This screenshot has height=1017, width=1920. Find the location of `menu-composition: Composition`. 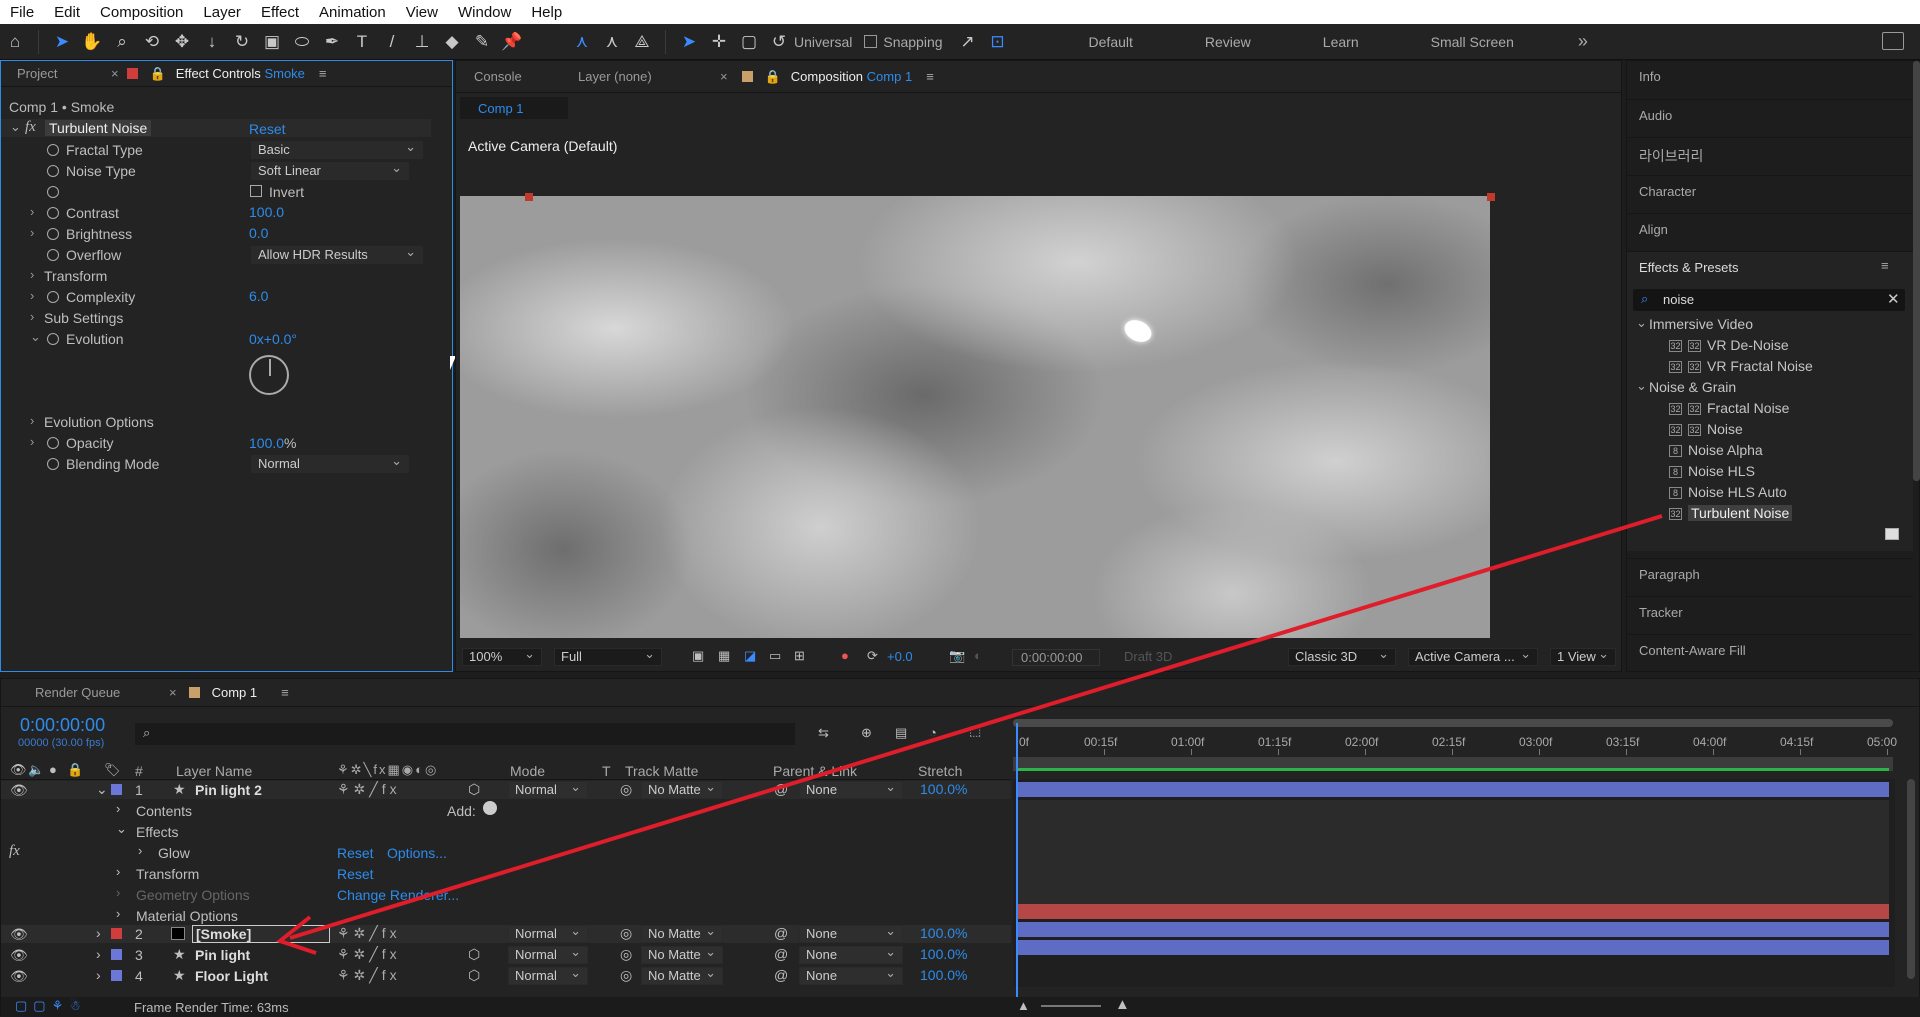

menu-composition: Composition is located at coordinates (141, 12).